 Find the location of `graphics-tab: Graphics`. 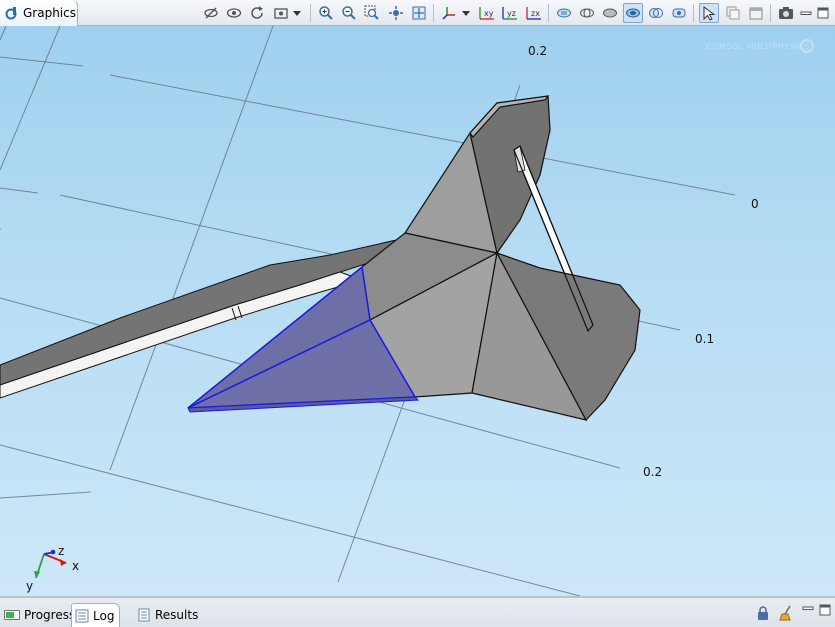

graphics-tab: Graphics is located at coordinates (39, 13).